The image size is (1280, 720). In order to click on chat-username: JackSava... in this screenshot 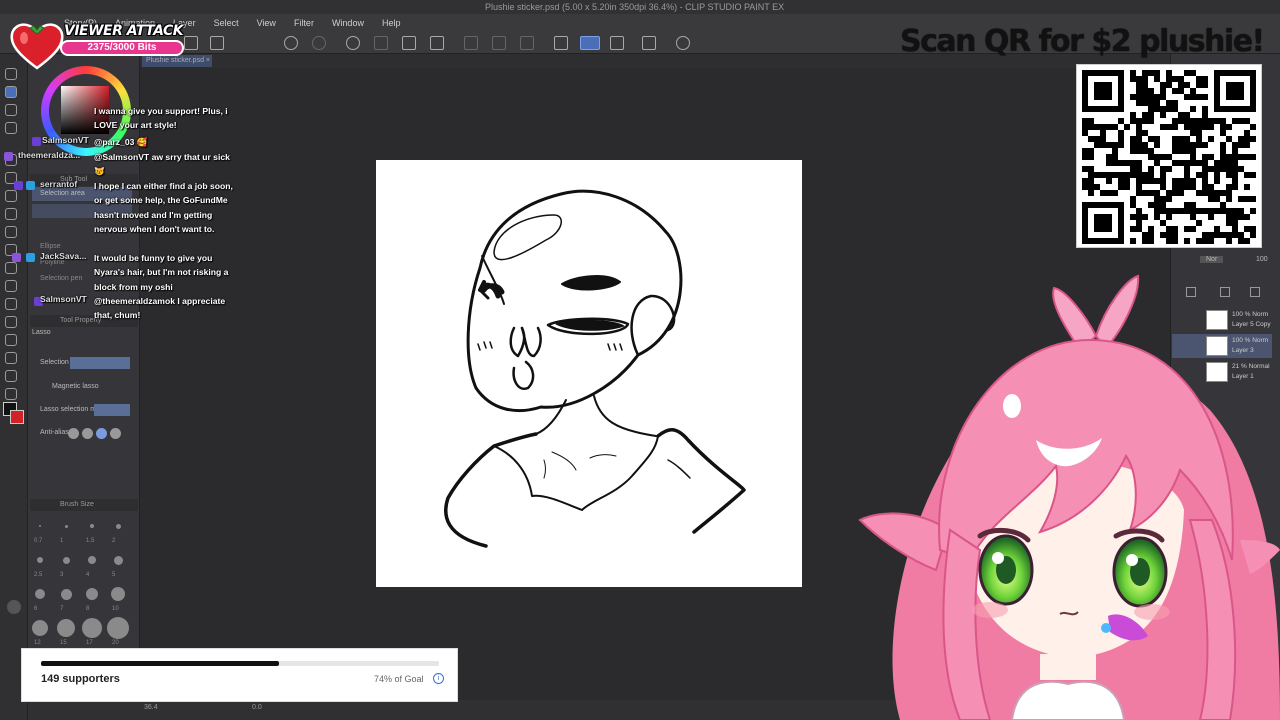, I will do `click(63, 256)`.